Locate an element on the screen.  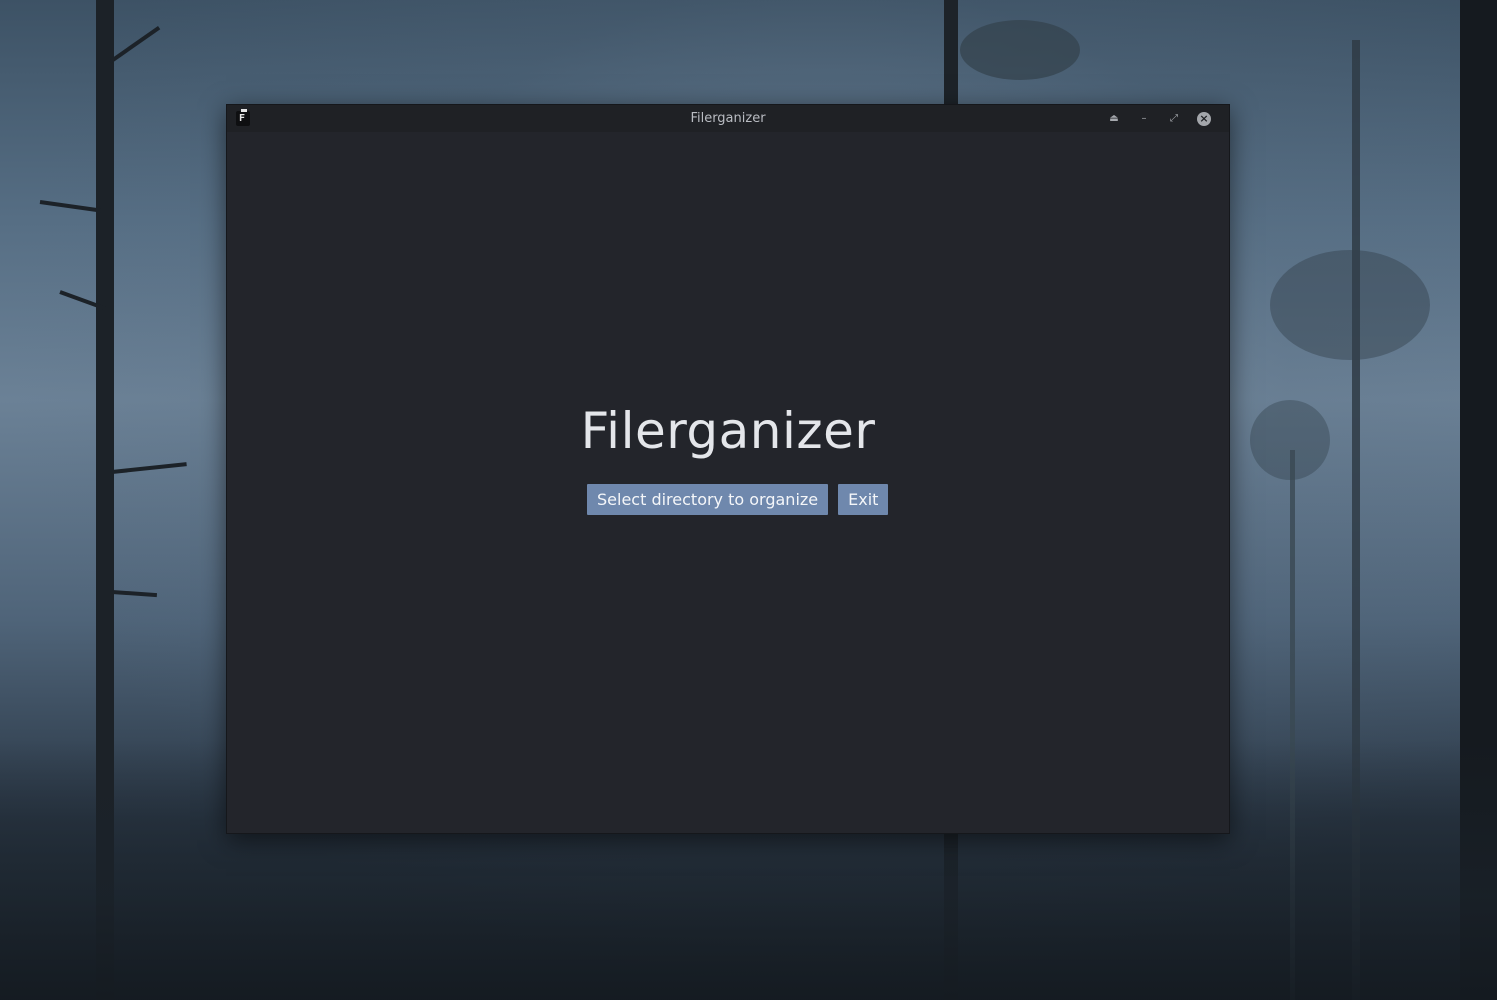
app-heading: Filerganizer is located at coordinates (728, 431).